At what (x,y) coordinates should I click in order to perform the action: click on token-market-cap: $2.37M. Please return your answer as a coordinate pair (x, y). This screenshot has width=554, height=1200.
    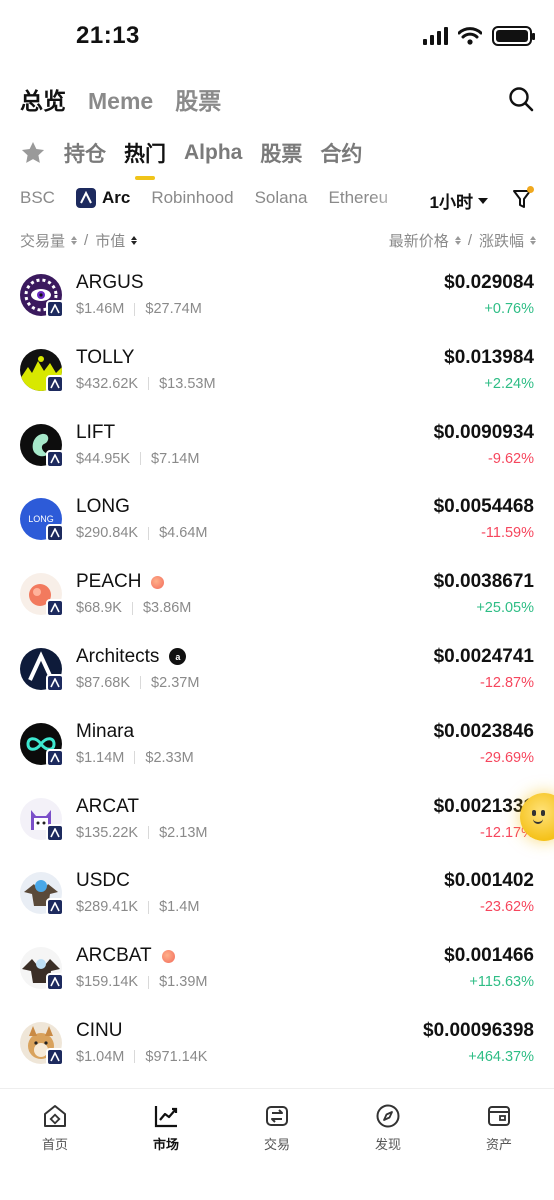
    Looking at the image, I should click on (175, 682).